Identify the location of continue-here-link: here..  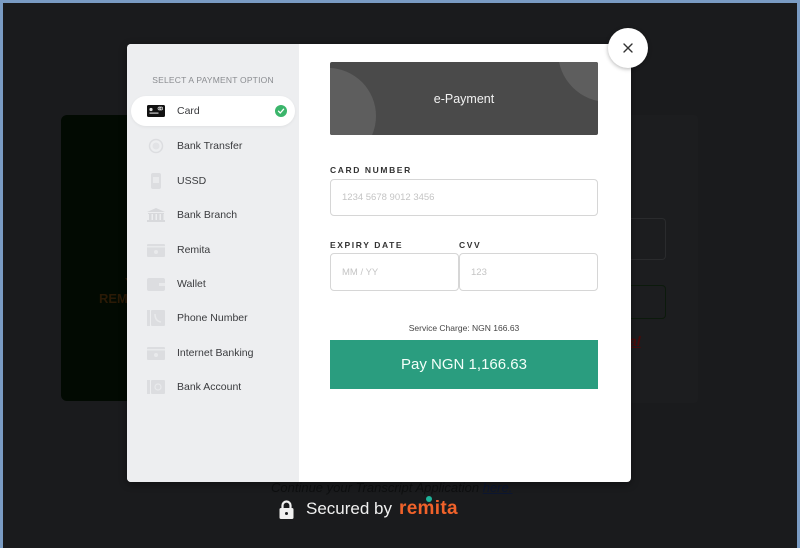
(497, 487).